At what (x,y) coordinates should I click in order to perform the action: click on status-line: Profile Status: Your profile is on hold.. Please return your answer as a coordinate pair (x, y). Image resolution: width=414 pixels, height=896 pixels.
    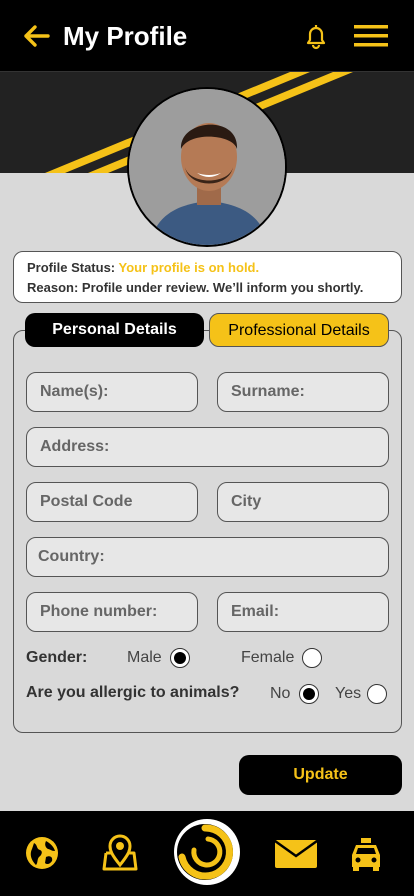
    Looking at the image, I should click on (214, 268).